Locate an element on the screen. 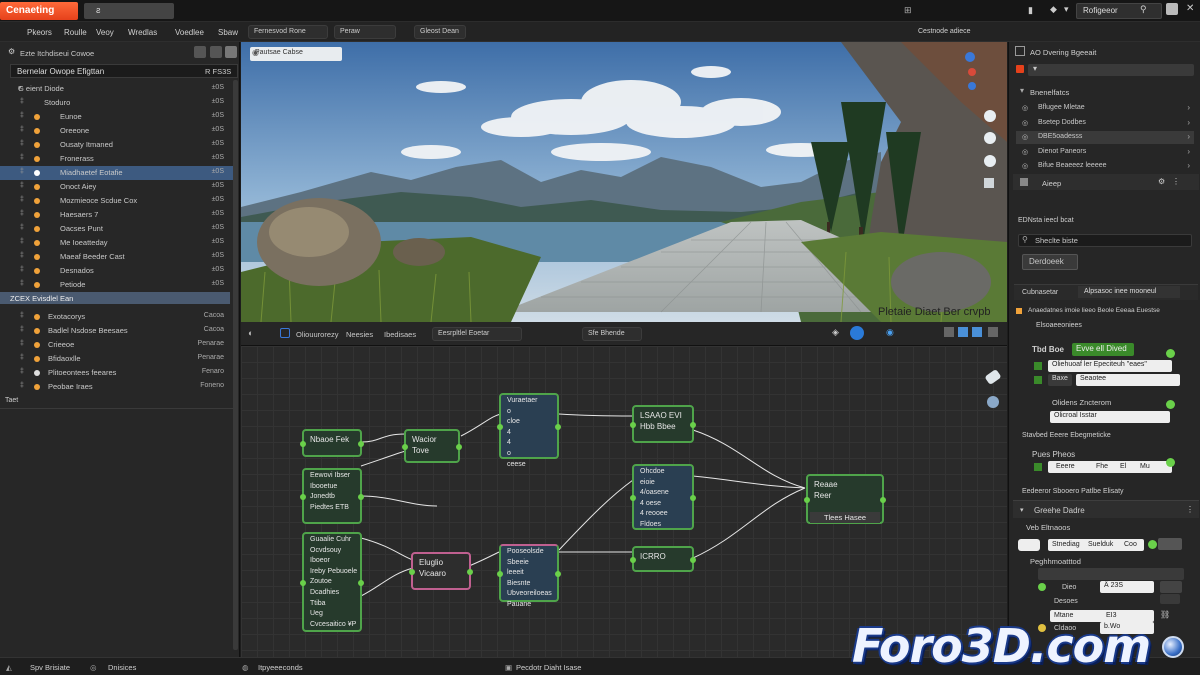 The width and height of the screenshot is (1200, 675). render-option-item: ◎ DBE5oadesss › is located at coordinates (1105, 137).